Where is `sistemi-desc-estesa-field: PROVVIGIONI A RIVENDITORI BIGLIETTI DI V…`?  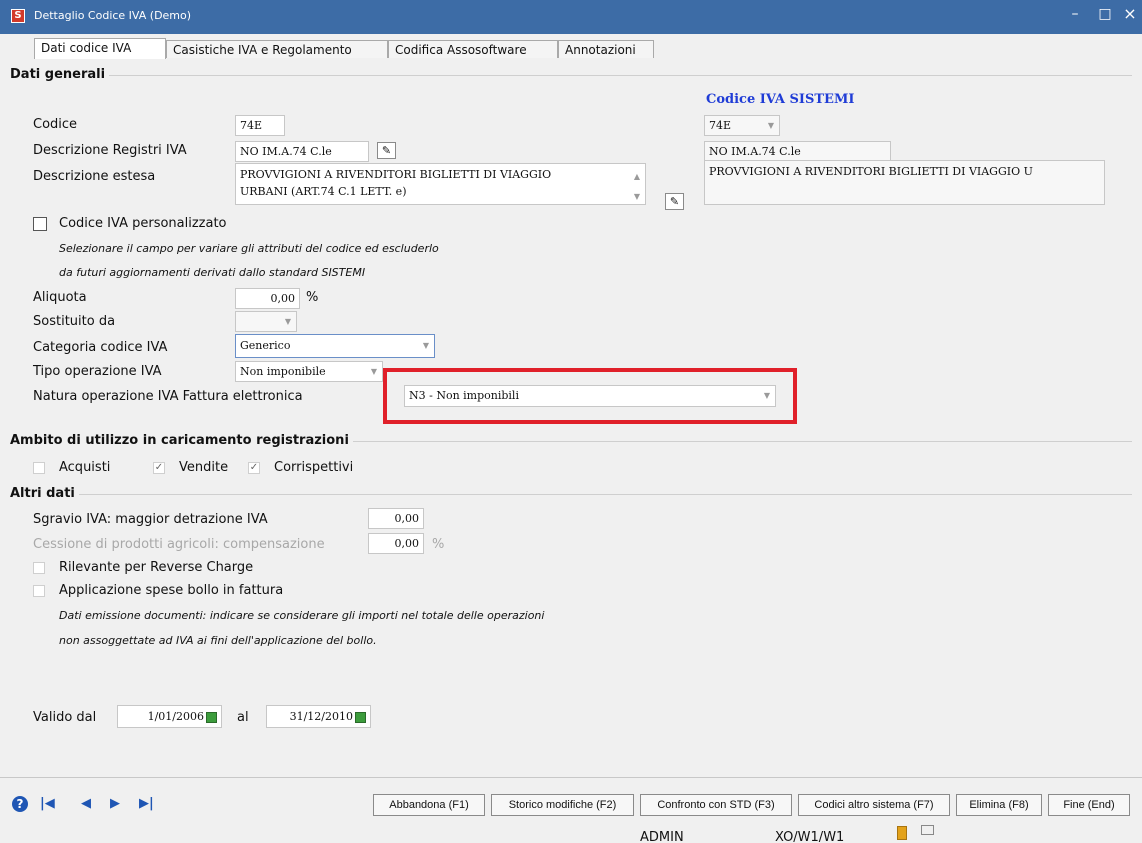
sistemi-desc-estesa-field: PROVVIGIONI A RIVENDITORI BIGLIETTI DI V… is located at coordinates (904, 182).